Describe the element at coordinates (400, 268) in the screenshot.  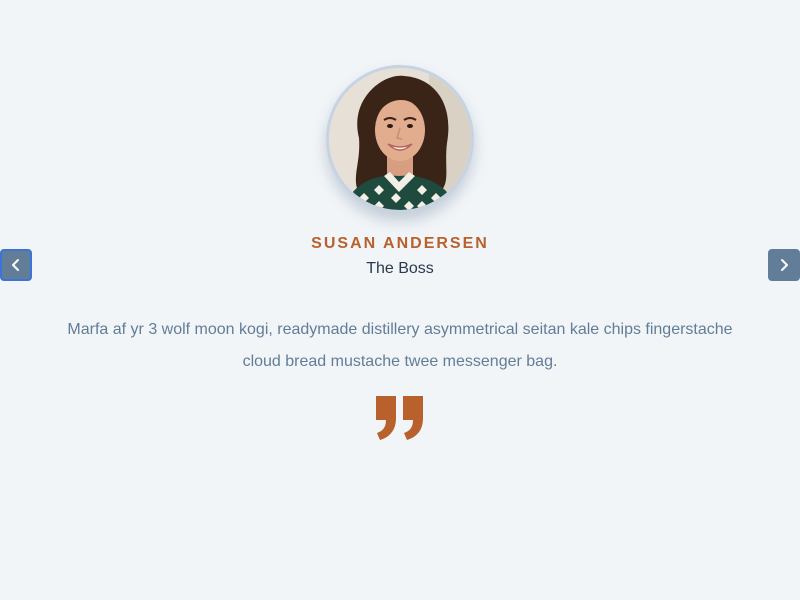
I see `person-role: The Boss` at that location.